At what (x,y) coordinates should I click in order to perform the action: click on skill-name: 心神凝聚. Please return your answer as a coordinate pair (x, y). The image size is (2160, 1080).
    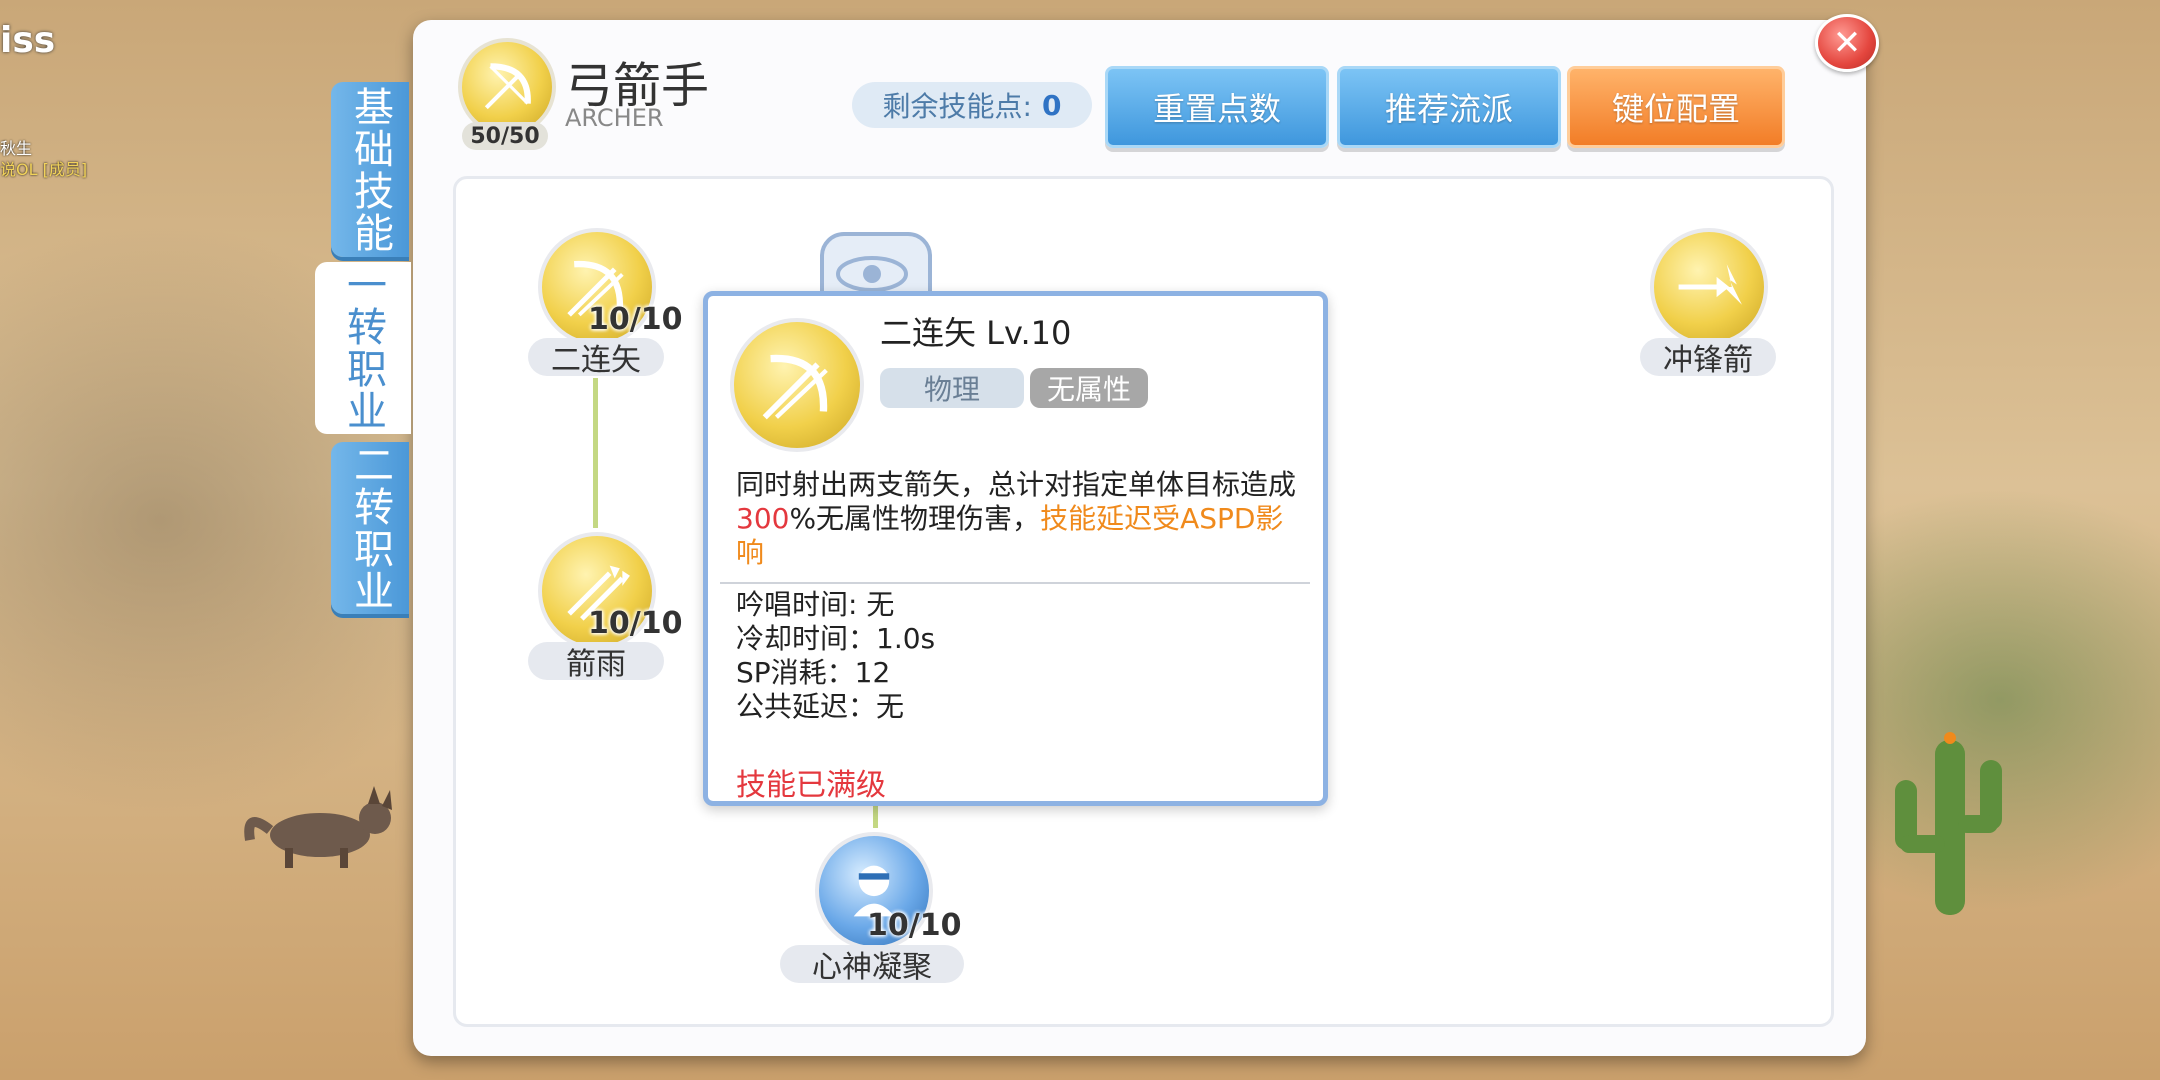
    Looking at the image, I should click on (872, 965).